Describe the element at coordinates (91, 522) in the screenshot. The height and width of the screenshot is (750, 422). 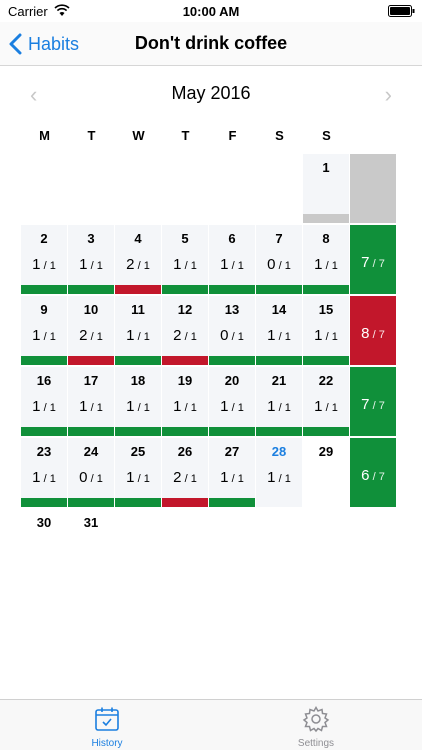
I see `calendar-day-number: 31` at that location.